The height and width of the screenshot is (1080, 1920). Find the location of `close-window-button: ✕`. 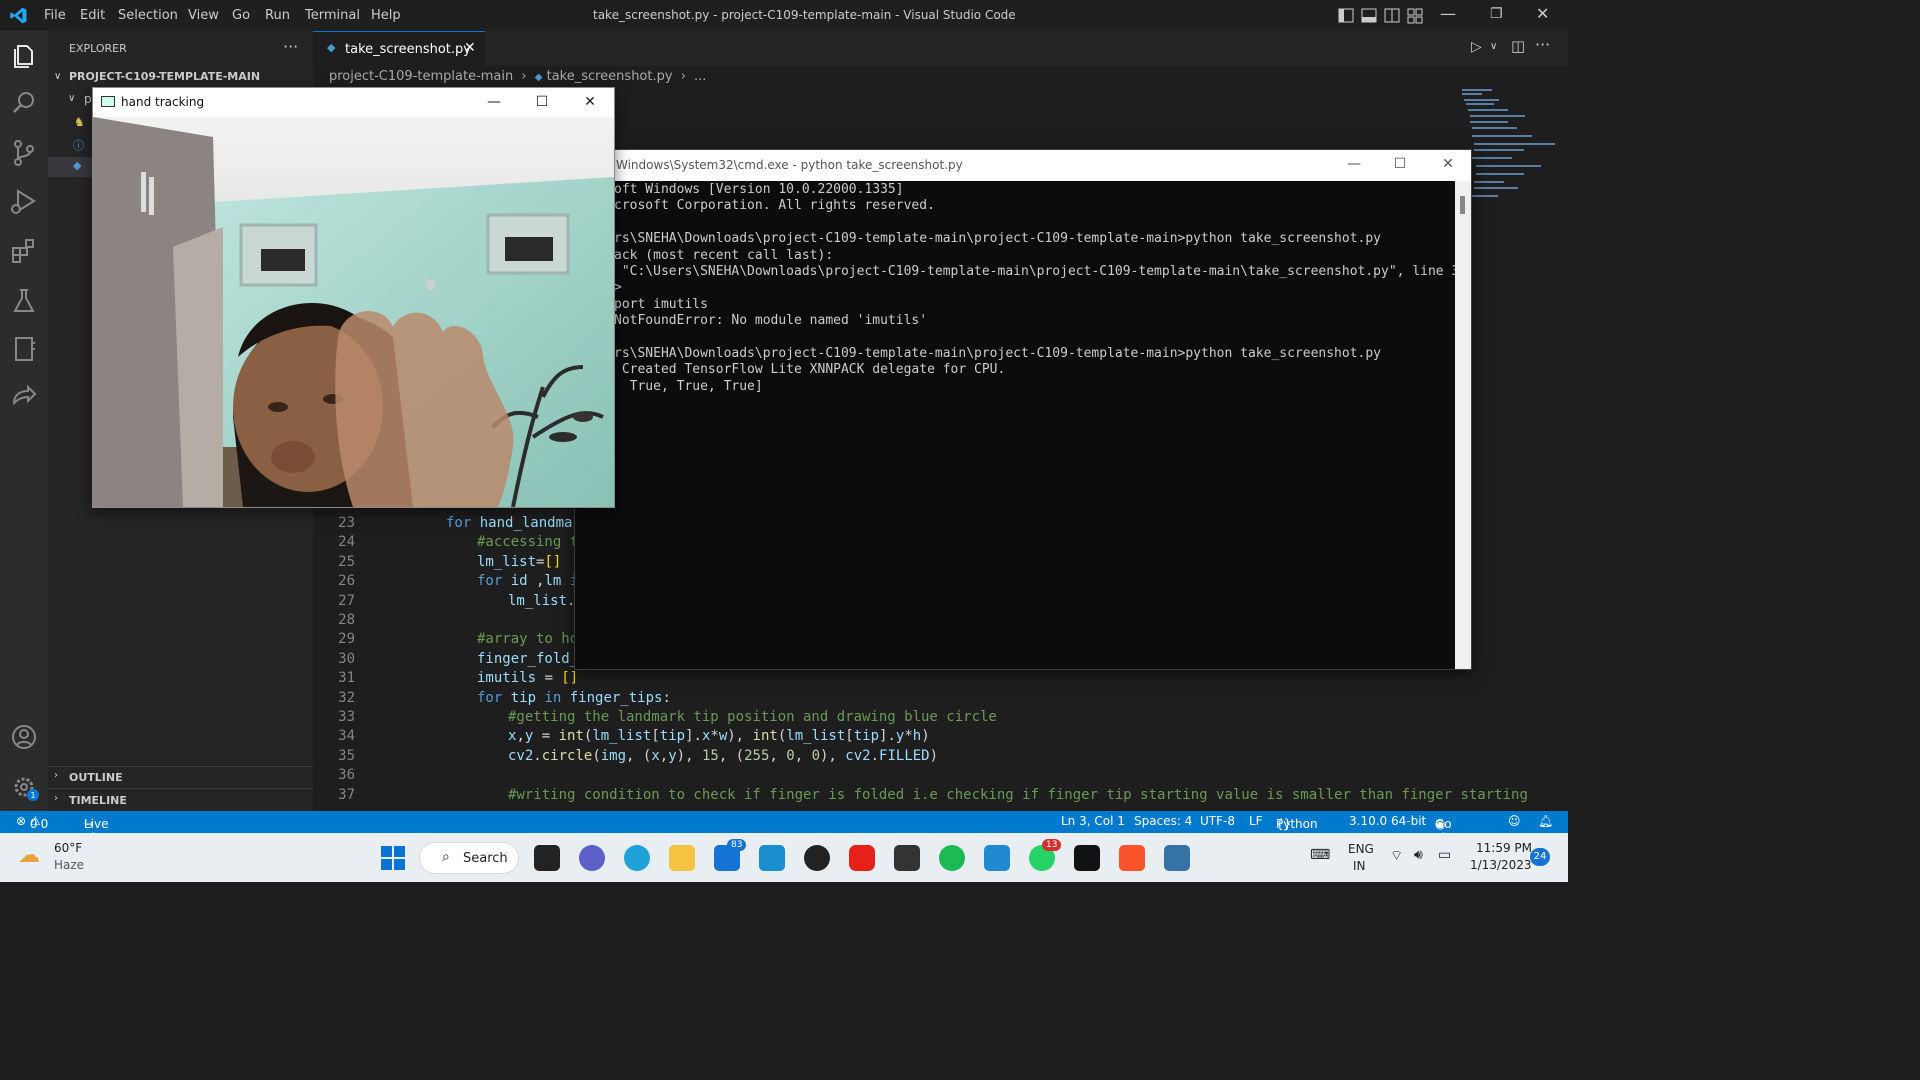

close-window-button: ✕ is located at coordinates (1542, 13).